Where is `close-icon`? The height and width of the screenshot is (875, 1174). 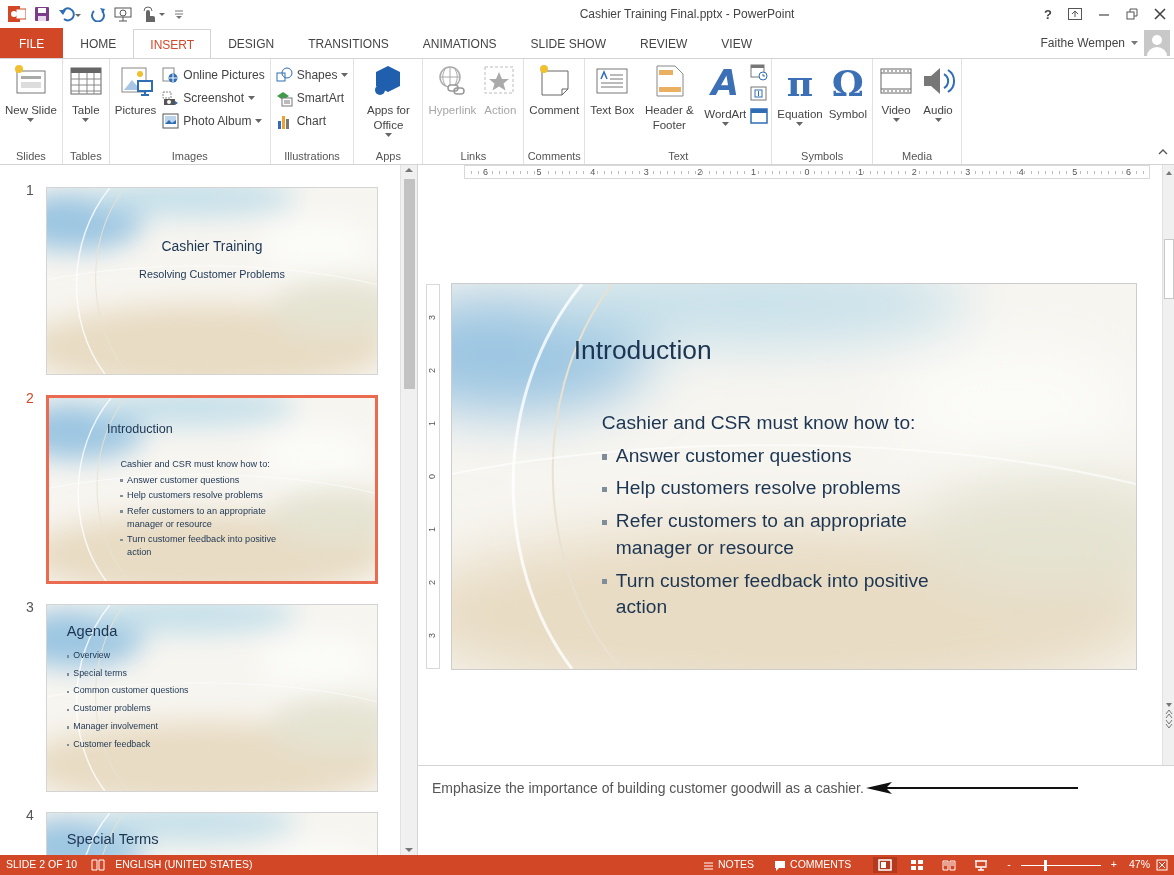
close-icon is located at coordinates (1160, 14).